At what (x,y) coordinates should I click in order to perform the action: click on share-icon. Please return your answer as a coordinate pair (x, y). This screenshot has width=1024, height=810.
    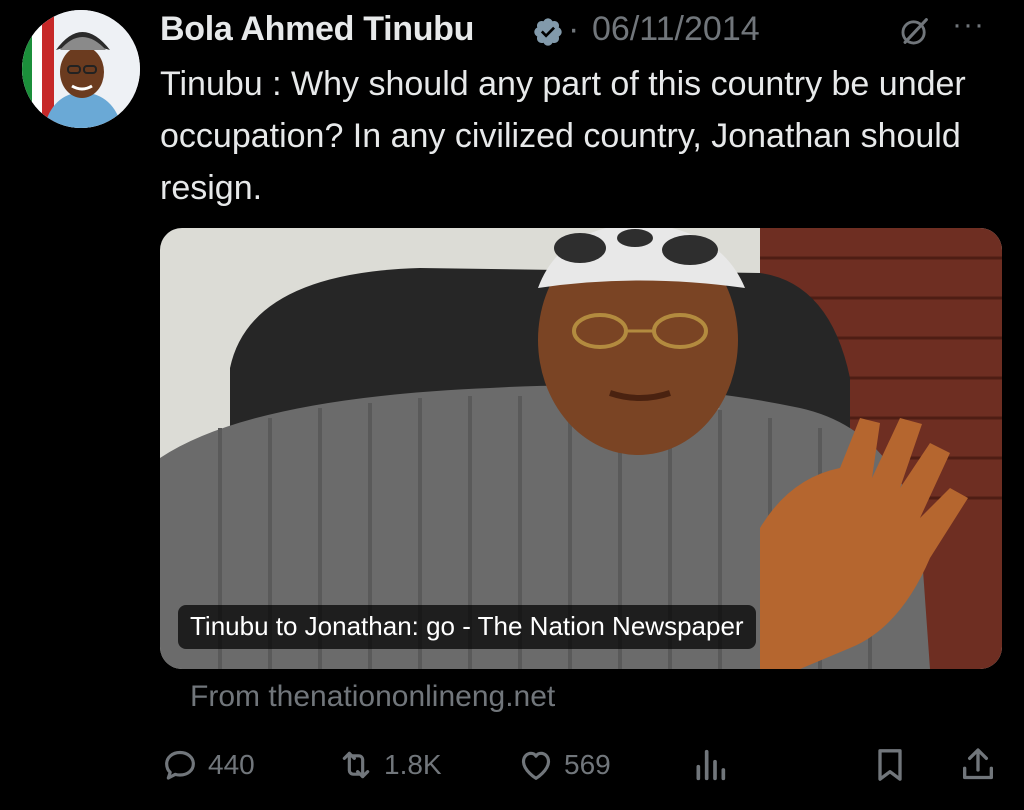
    Looking at the image, I should click on (978, 764).